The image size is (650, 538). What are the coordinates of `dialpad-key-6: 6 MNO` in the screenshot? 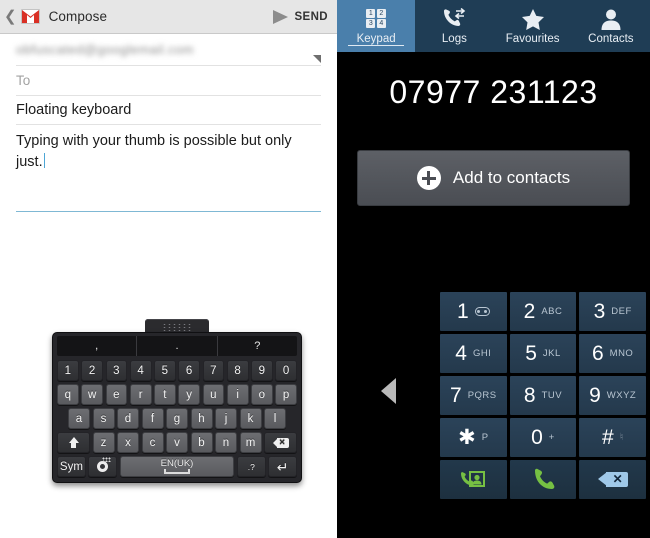 It's located at (612, 353).